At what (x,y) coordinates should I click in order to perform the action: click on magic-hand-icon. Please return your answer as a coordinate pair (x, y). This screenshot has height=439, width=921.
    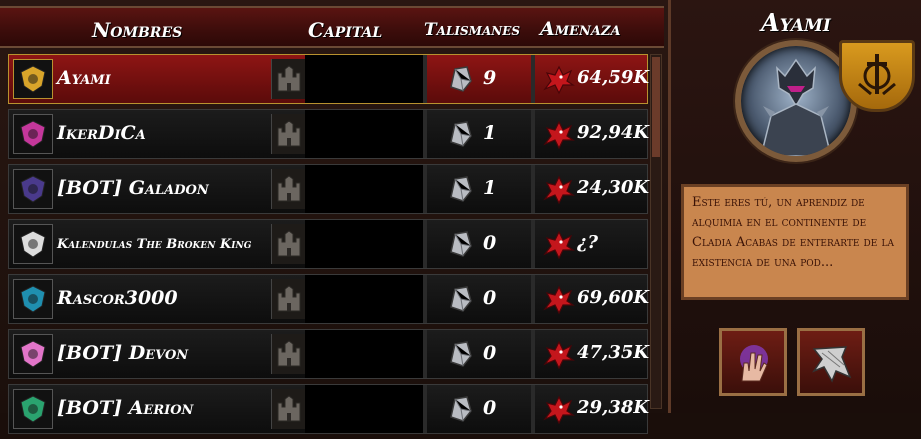
    Looking at the image, I should click on (754, 363).